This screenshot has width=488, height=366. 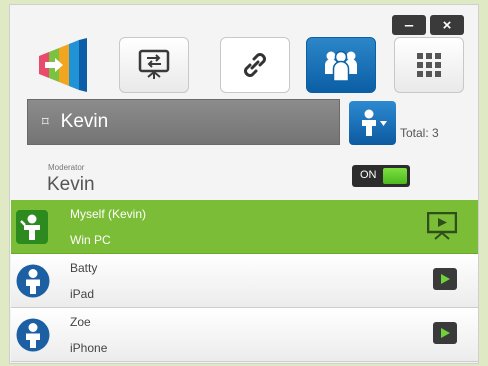 What do you see at coordinates (89, 348) in the screenshot?
I see `participant-device: iPhone` at bounding box center [89, 348].